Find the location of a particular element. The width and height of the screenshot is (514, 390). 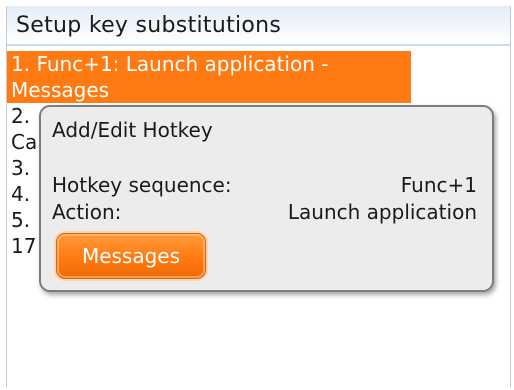

title-bar: Setup key substitutions is located at coordinates (258, 26).